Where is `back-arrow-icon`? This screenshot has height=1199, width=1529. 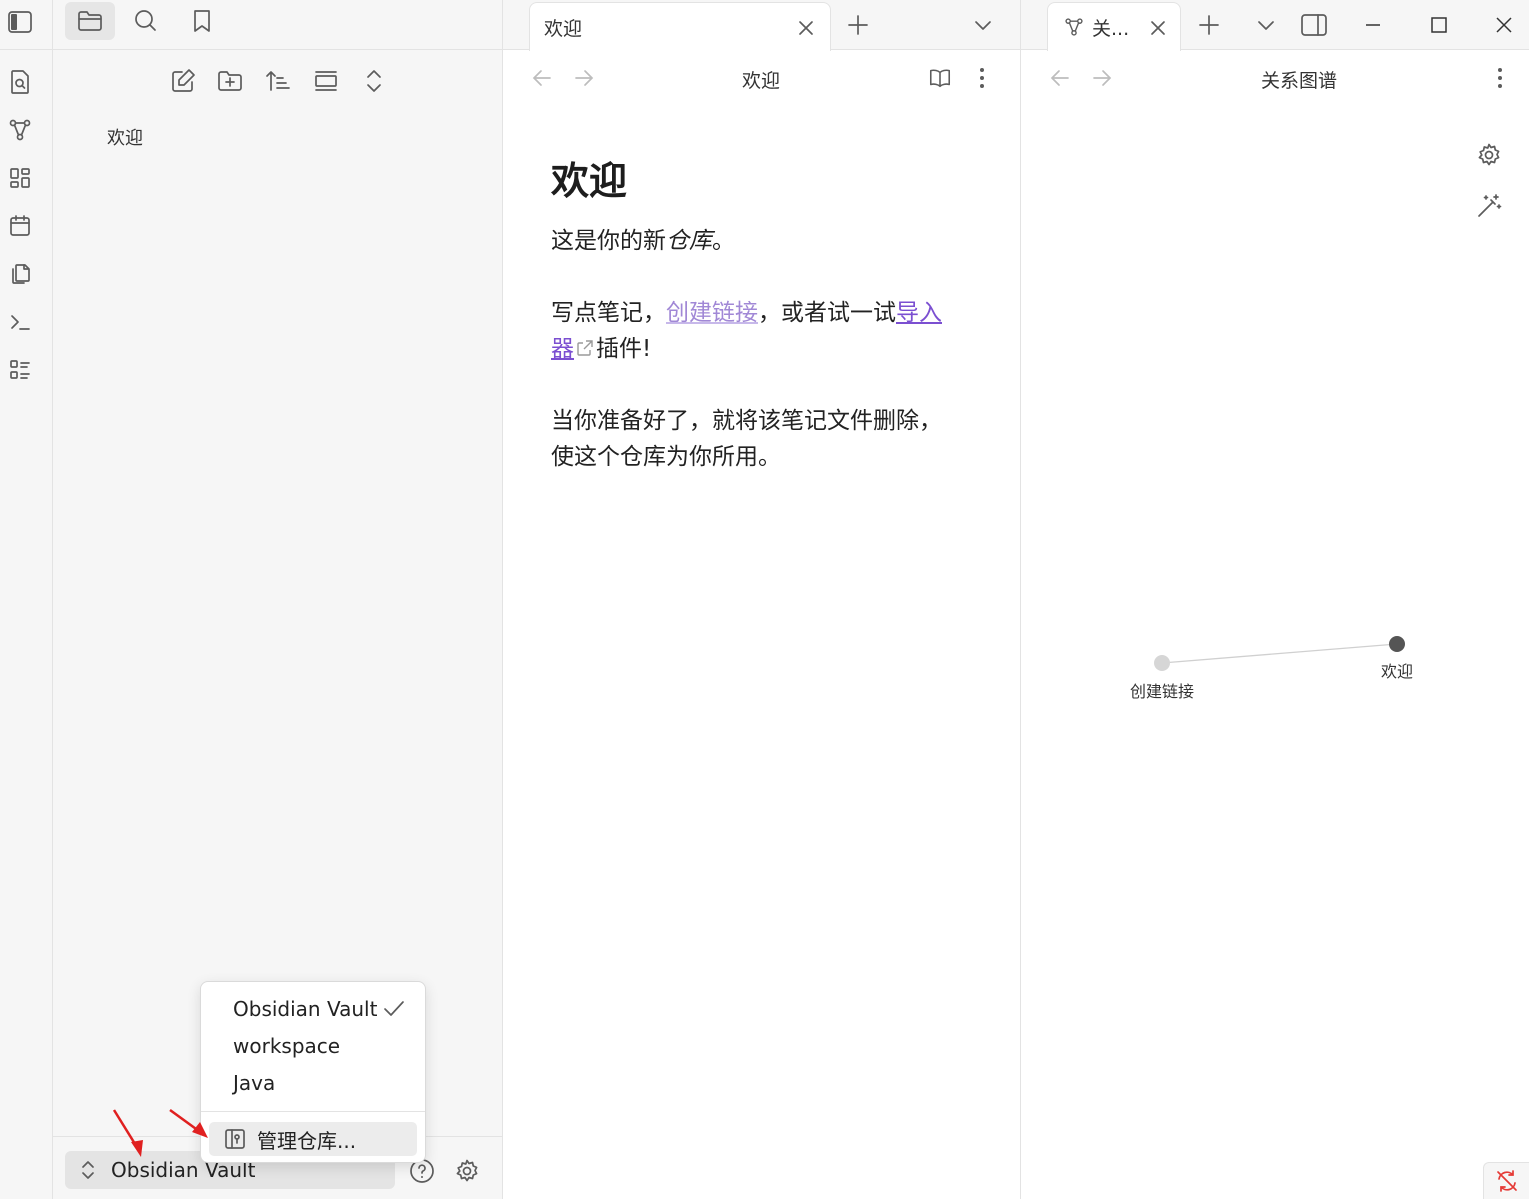 back-arrow-icon is located at coordinates (542, 78).